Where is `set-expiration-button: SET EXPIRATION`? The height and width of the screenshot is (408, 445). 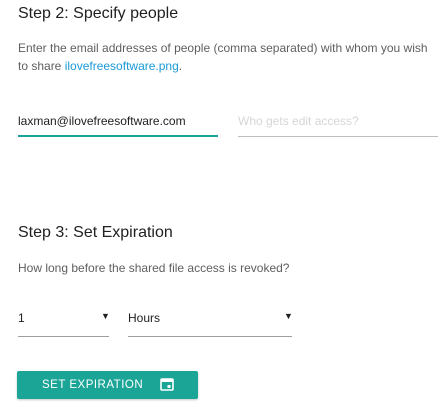 set-expiration-button: SET EXPIRATION is located at coordinates (107, 385).